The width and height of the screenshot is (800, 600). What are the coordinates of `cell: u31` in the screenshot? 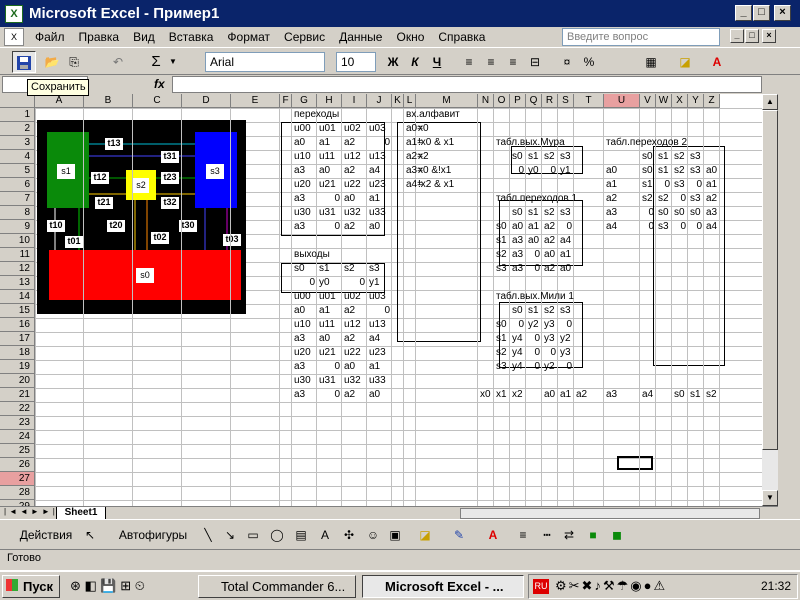 It's located at (329, 213).